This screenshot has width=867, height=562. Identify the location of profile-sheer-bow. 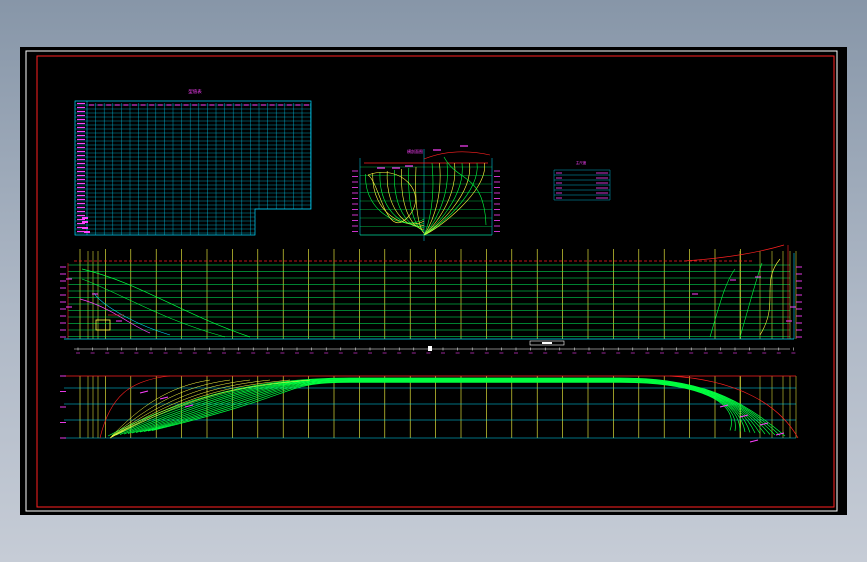
(734, 253).